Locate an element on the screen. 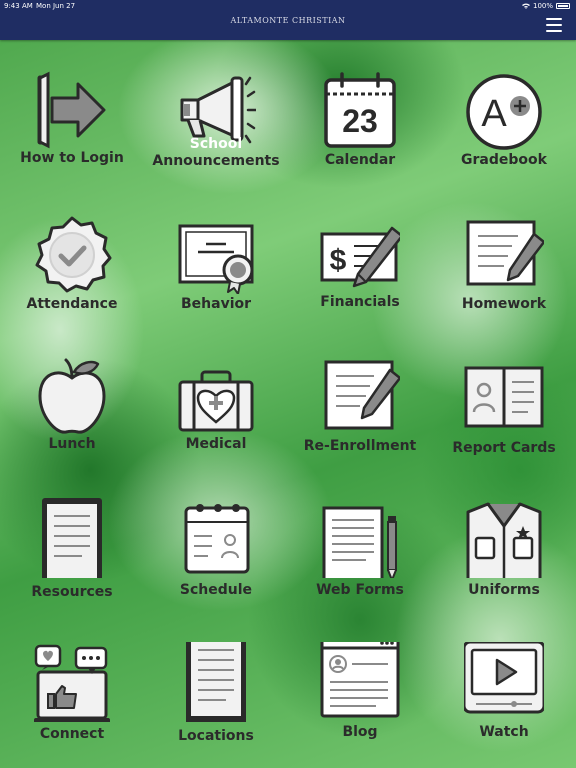  tile-schedule: Schedule is located at coordinates (216, 547).